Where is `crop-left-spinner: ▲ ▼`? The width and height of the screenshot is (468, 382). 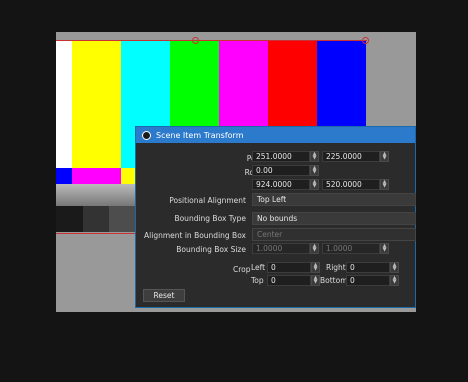
crop-left-spinner: ▲ ▼ is located at coordinates (315, 267).